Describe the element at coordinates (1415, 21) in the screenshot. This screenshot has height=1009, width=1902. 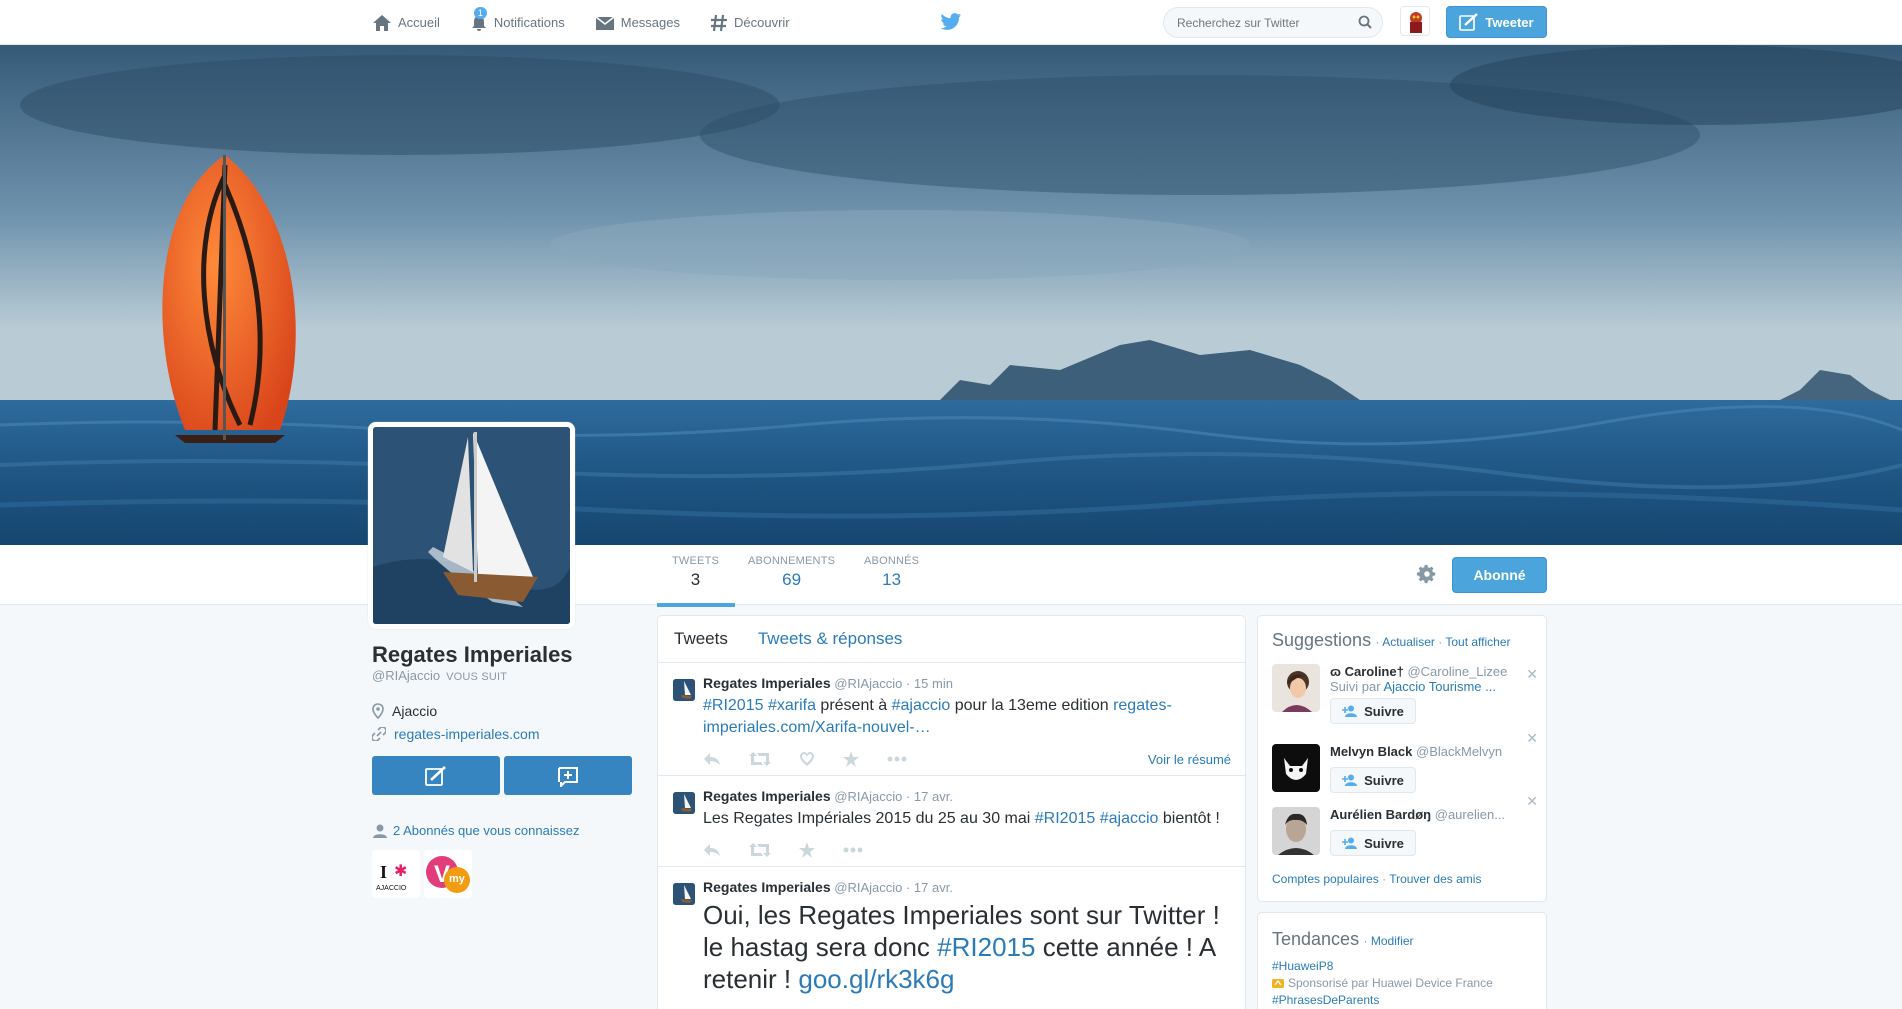
I see `user-avatar` at that location.